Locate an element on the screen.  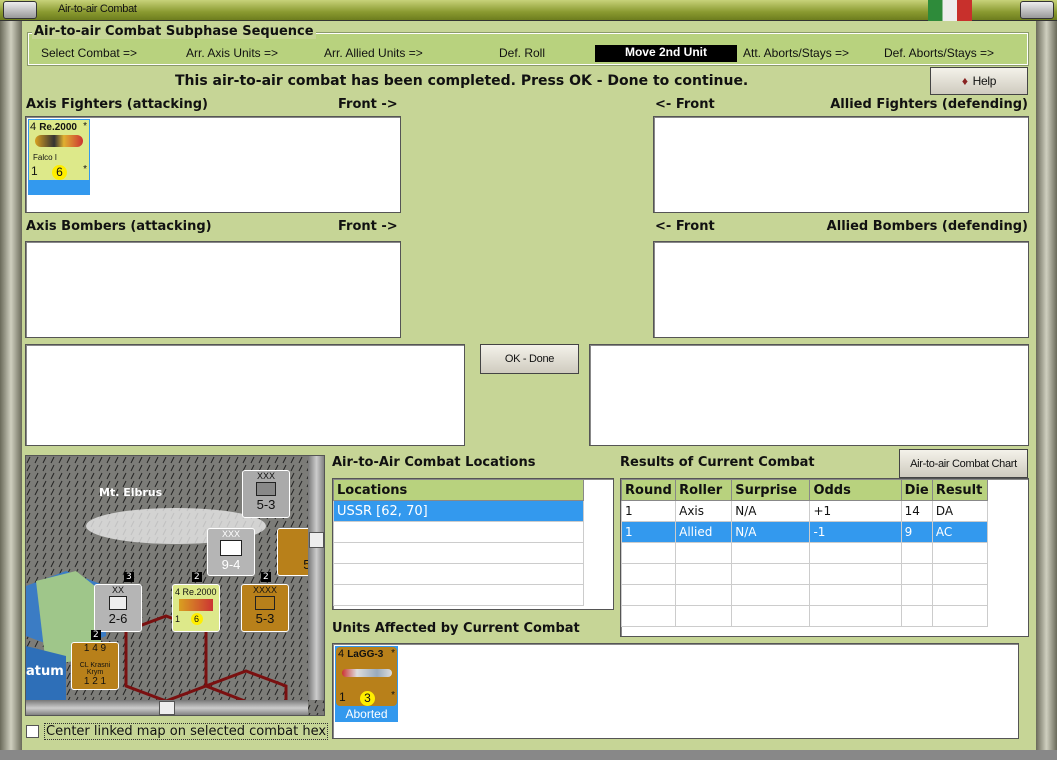
axis-fighters-box: 4 Re.2000 * Falco I 1 6 * is located at coordinates (213, 164).